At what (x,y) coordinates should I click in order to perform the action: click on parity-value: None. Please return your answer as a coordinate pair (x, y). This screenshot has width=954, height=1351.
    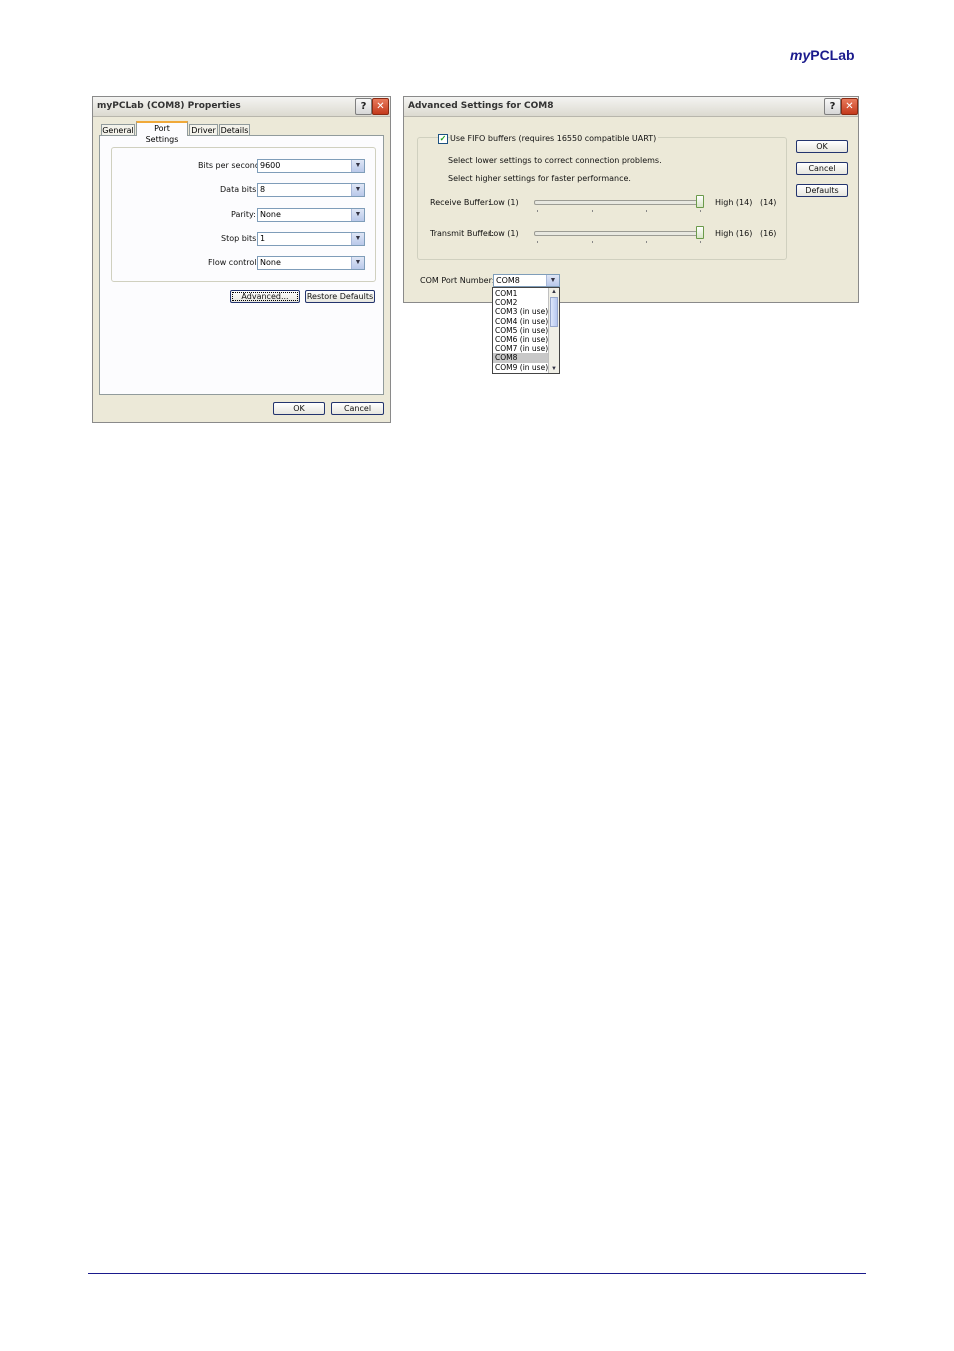
    Looking at the image, I should click on (270, 214).